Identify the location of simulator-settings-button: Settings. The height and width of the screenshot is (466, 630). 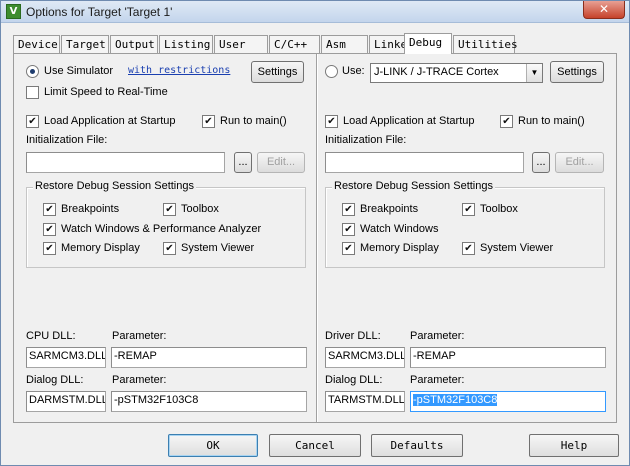
(277, 72).